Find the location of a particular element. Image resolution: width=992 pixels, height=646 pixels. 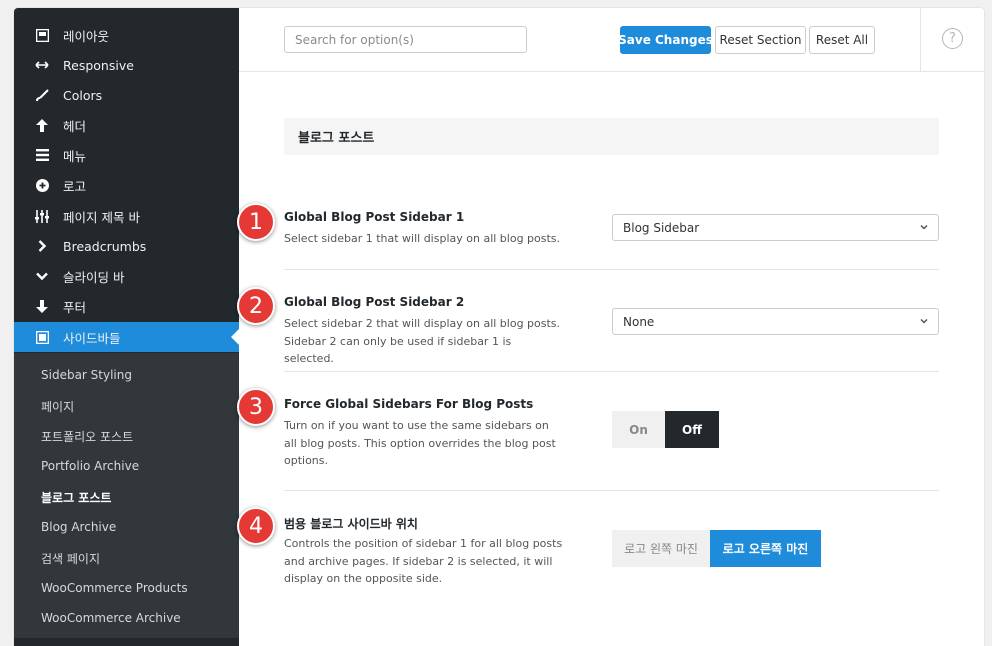

plus-circle-icon is located at coordinates (42, 185).